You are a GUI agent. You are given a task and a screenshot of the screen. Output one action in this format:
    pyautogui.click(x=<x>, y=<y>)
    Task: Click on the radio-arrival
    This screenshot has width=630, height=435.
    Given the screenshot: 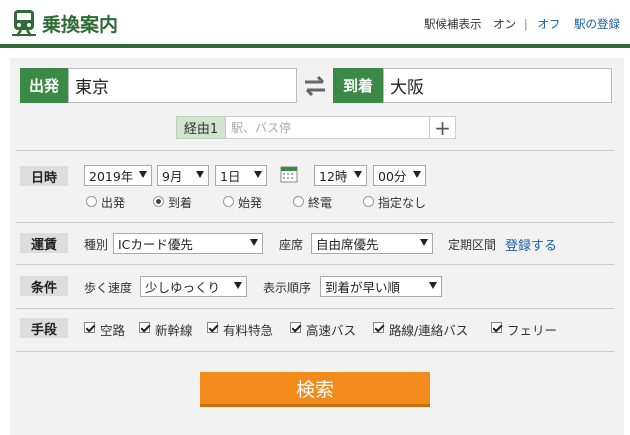 What is the action you would take?
    pyautogui.click(x=158, y=201)
    